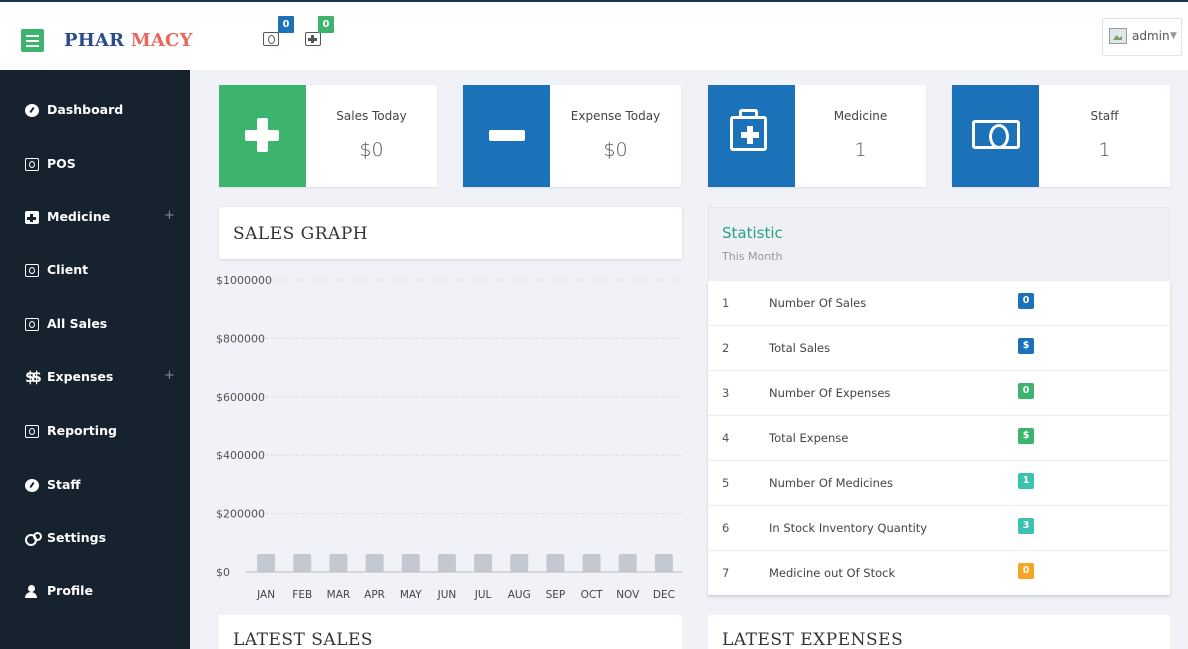 The image size is (1188, 649). I want to click on sidebar-item-label: POS, so click(61, 163).